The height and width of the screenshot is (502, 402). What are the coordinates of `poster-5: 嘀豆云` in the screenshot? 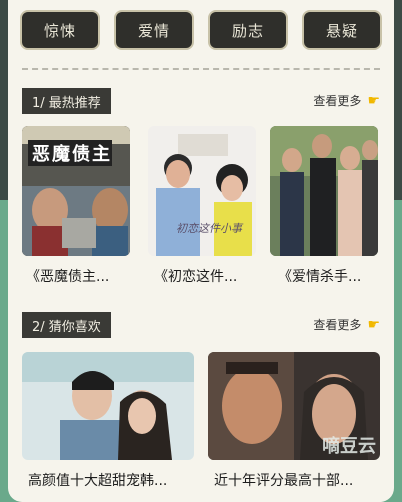 It's located at (294, 406).